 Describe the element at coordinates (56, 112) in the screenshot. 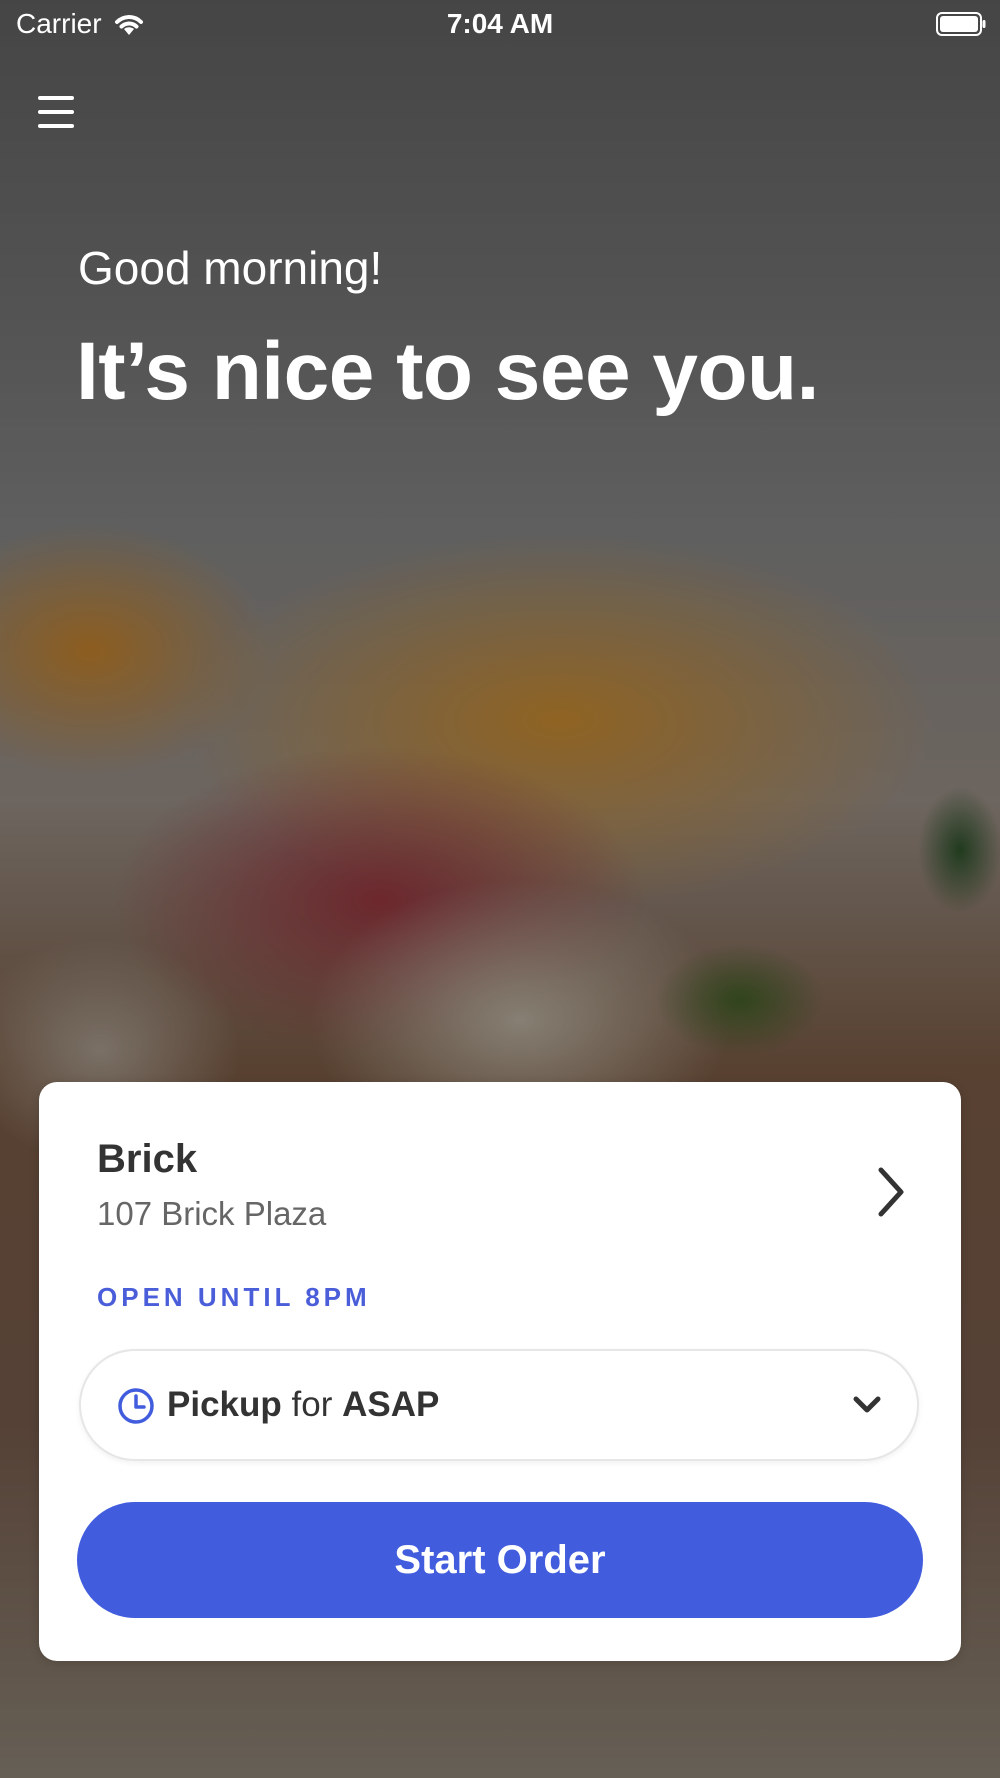

I see `hamburger-menu-icon` at that location.